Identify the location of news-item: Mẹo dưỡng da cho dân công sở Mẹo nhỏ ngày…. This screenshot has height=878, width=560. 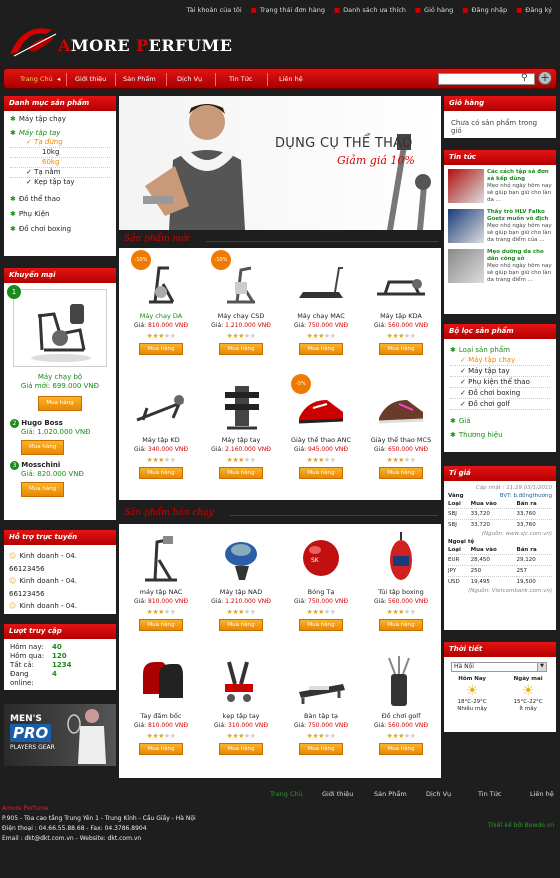
(500, 266).